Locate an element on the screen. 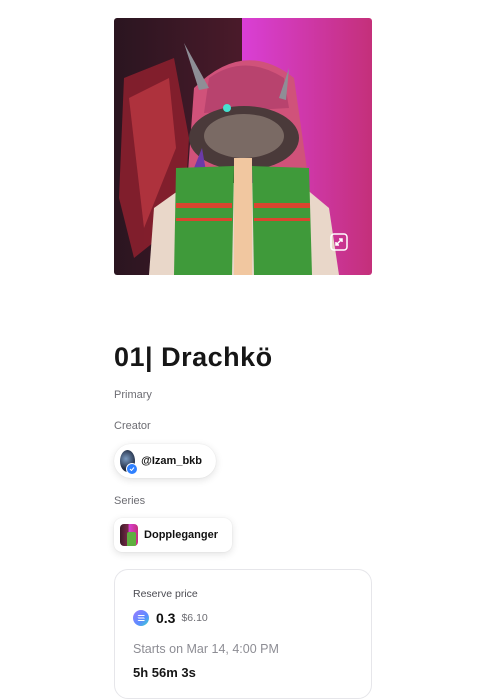 The width and height of the screenshot is (479, 699). series-name: Doppleganger is located at coordinates (181, 535).